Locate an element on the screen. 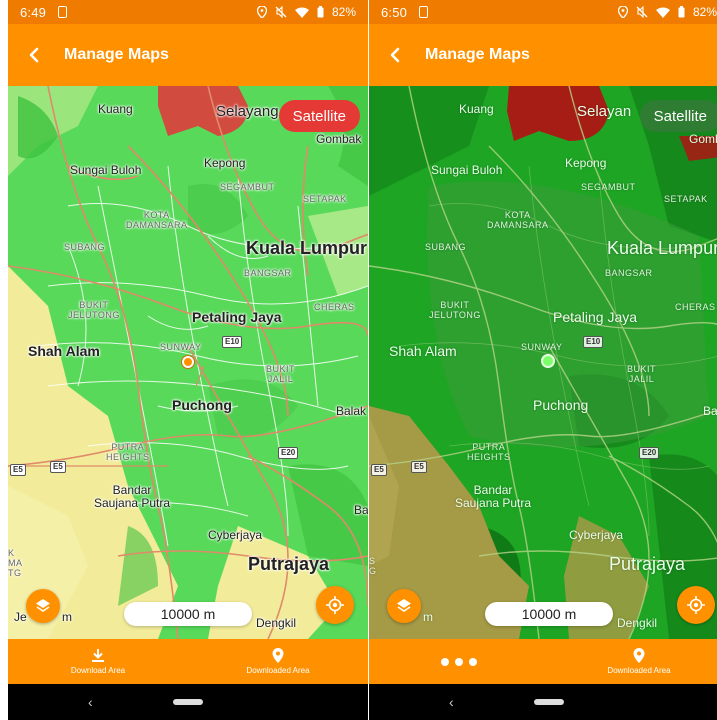 Image resolution: width=717 pixels, height=720 pixels. place-selayang: Selayang is located at coordinates (247, 111).